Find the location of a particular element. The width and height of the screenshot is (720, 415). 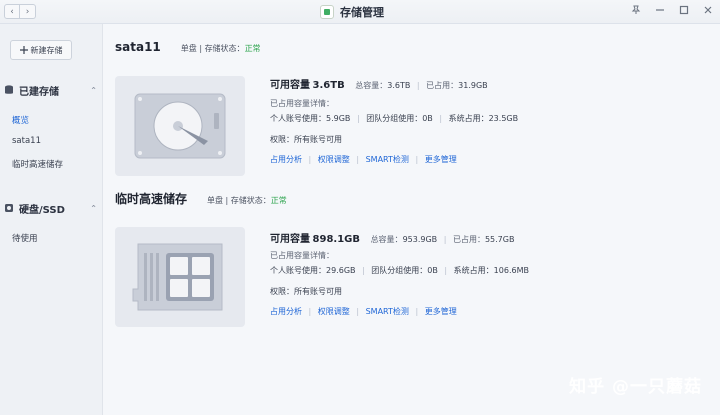

volume-header: sata11 单盘 | 存储状态：正常 is located at coordinates (188, 47).